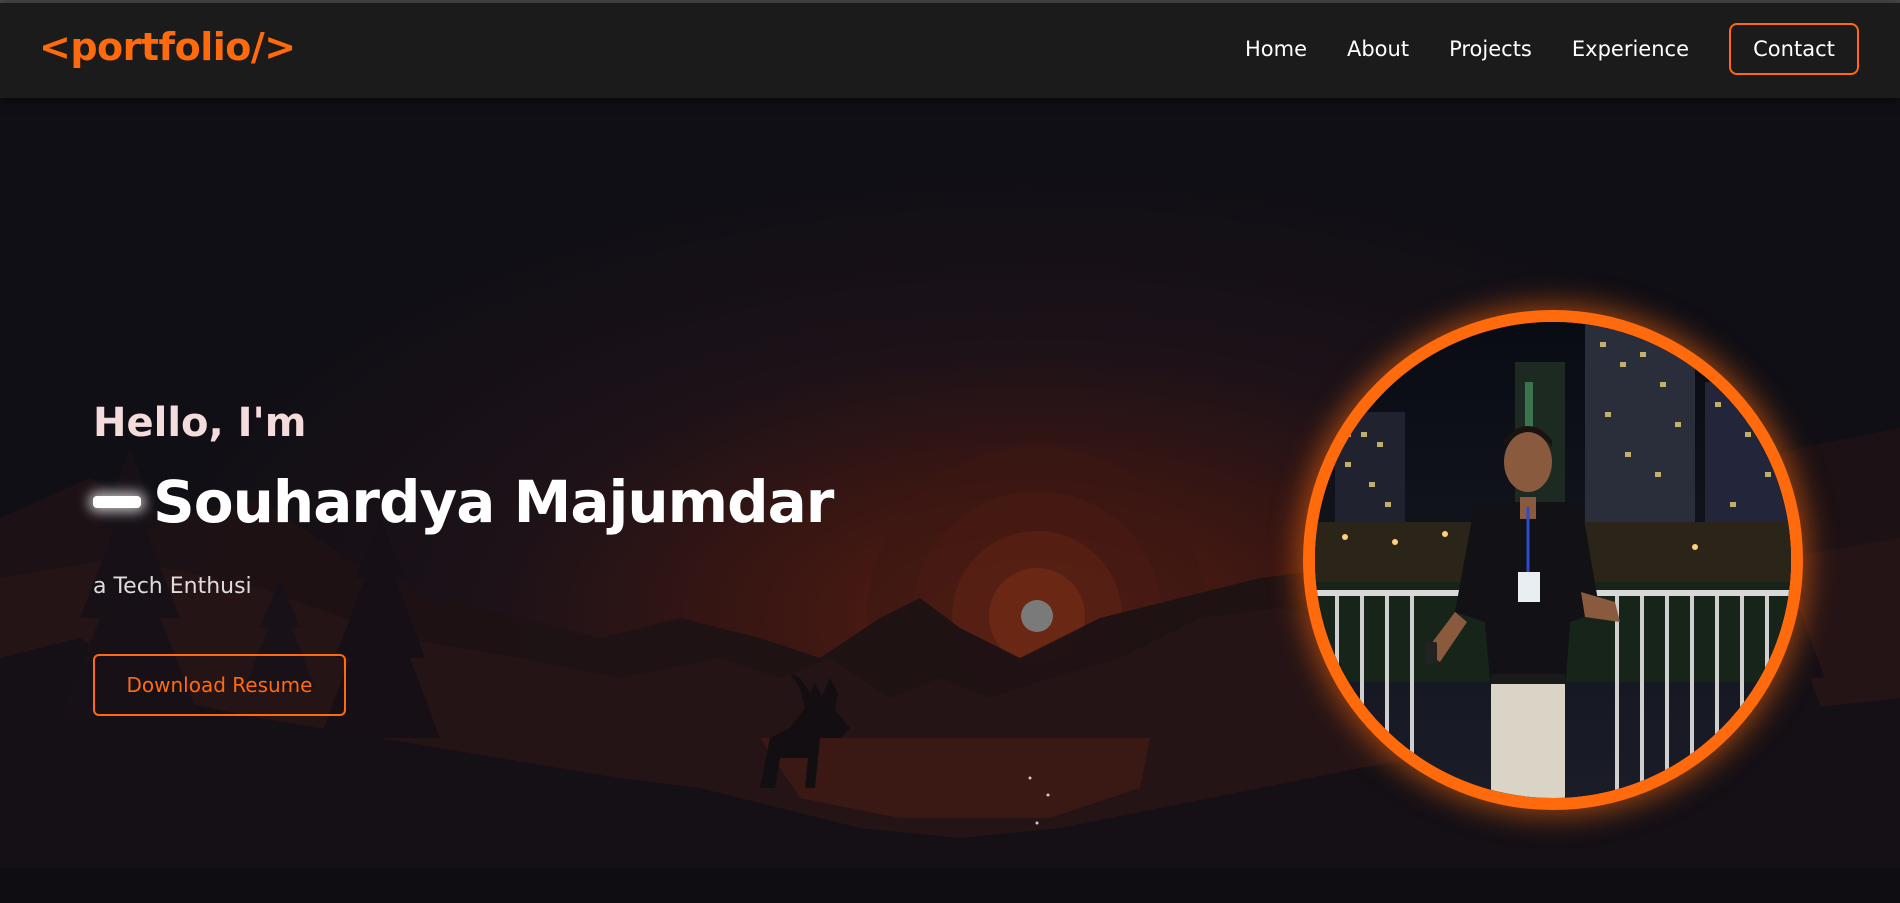 This screenshot has width=1900, height=903. Describe the element at coordinates (172, 586) in the screenshot. I see `hero-subtitle: a Tech Enthusi` at that location.